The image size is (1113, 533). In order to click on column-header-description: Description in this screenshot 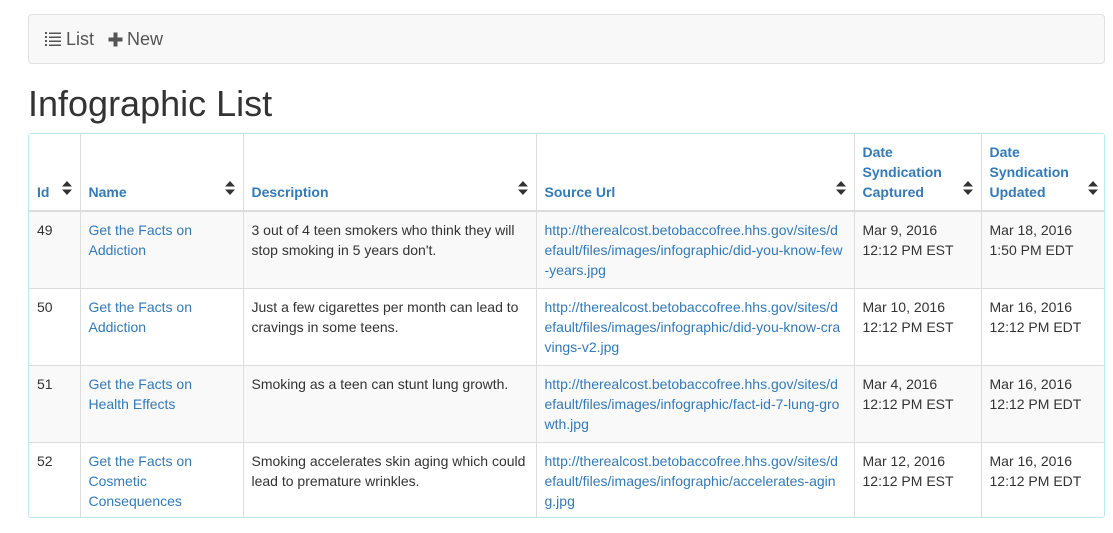, I will do `click(390, 173)`.